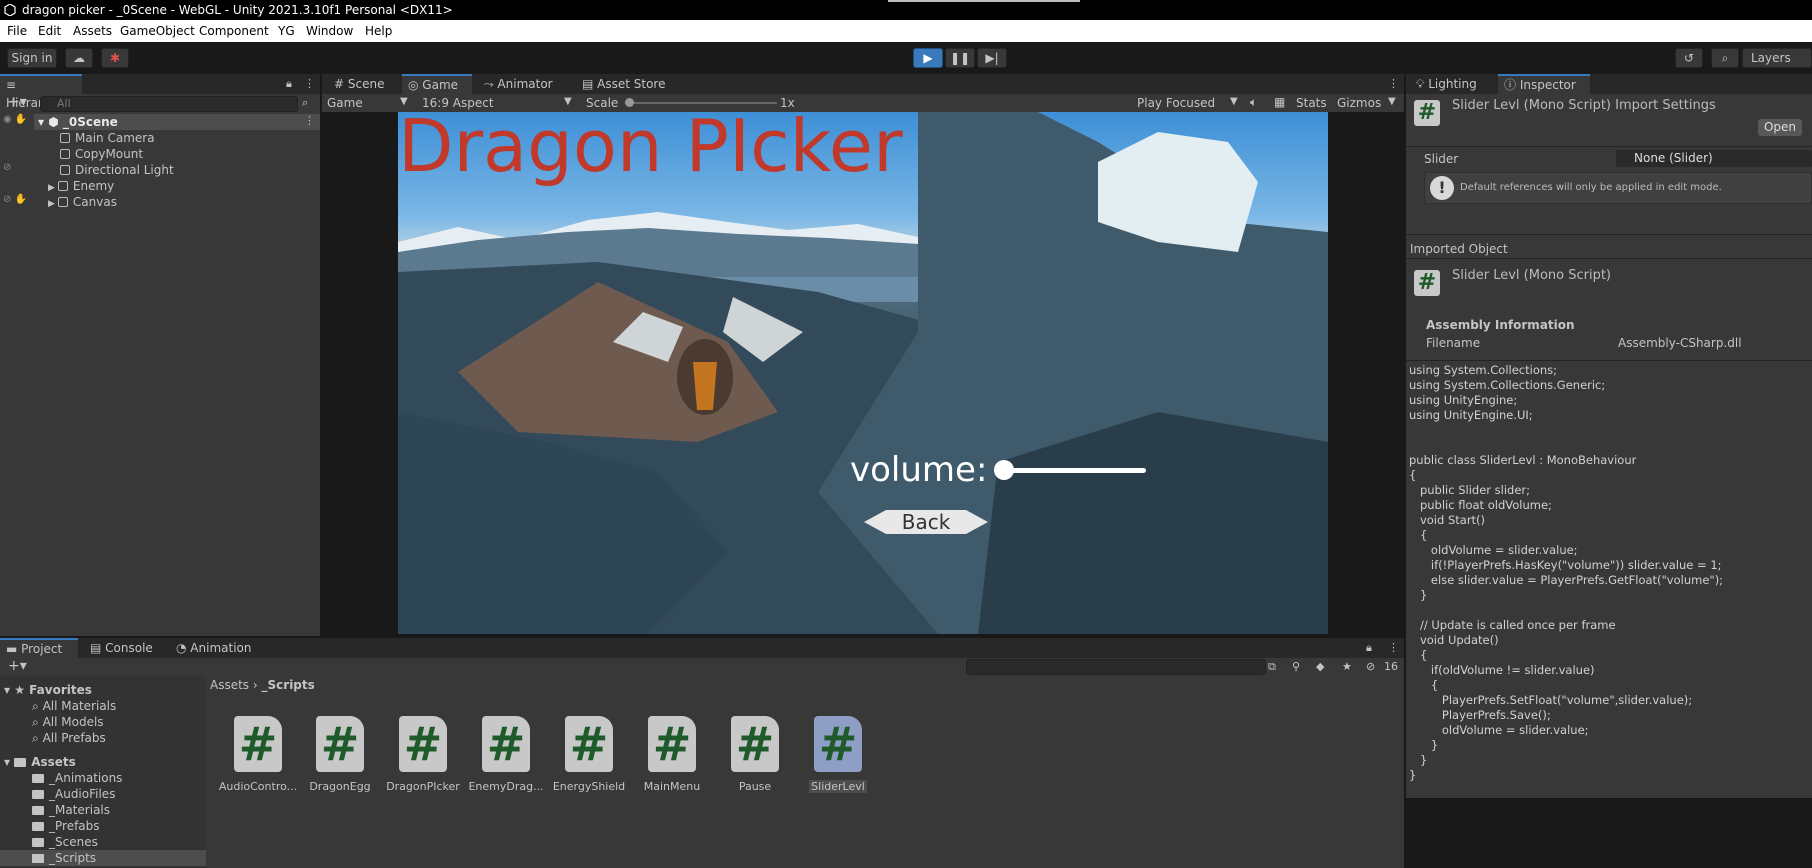 Image resolution: width=1812 pixels, height=868 pixels. Describe the element at coordinates (115, 138) in the screenshot. I see `hierarchy-item-label: Main Camera` at that location.